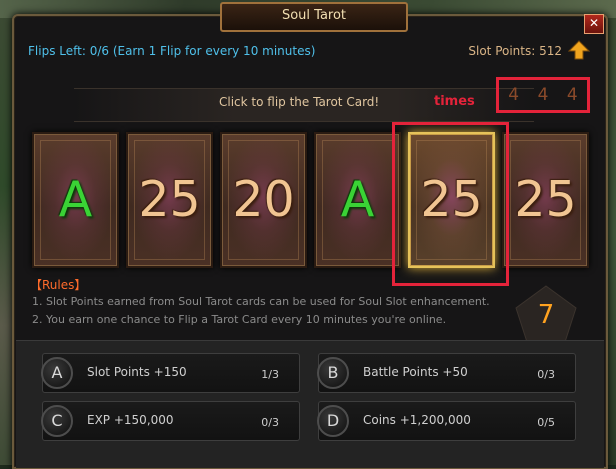  I want to click on reward-count: 1/3, so click(270, 374).